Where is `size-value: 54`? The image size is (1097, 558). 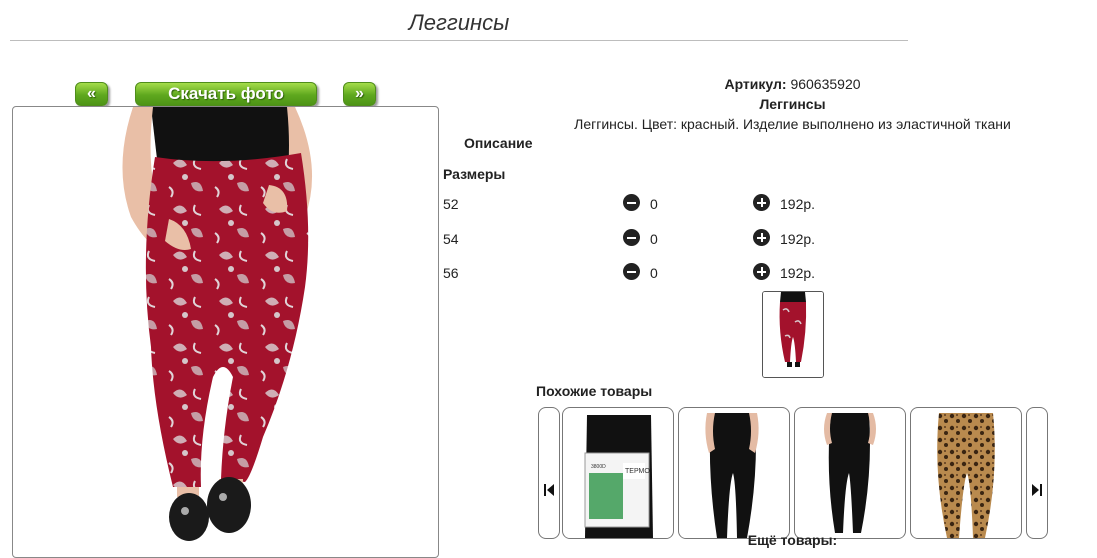 size-value: 54 is located at coordinates (451, 239).